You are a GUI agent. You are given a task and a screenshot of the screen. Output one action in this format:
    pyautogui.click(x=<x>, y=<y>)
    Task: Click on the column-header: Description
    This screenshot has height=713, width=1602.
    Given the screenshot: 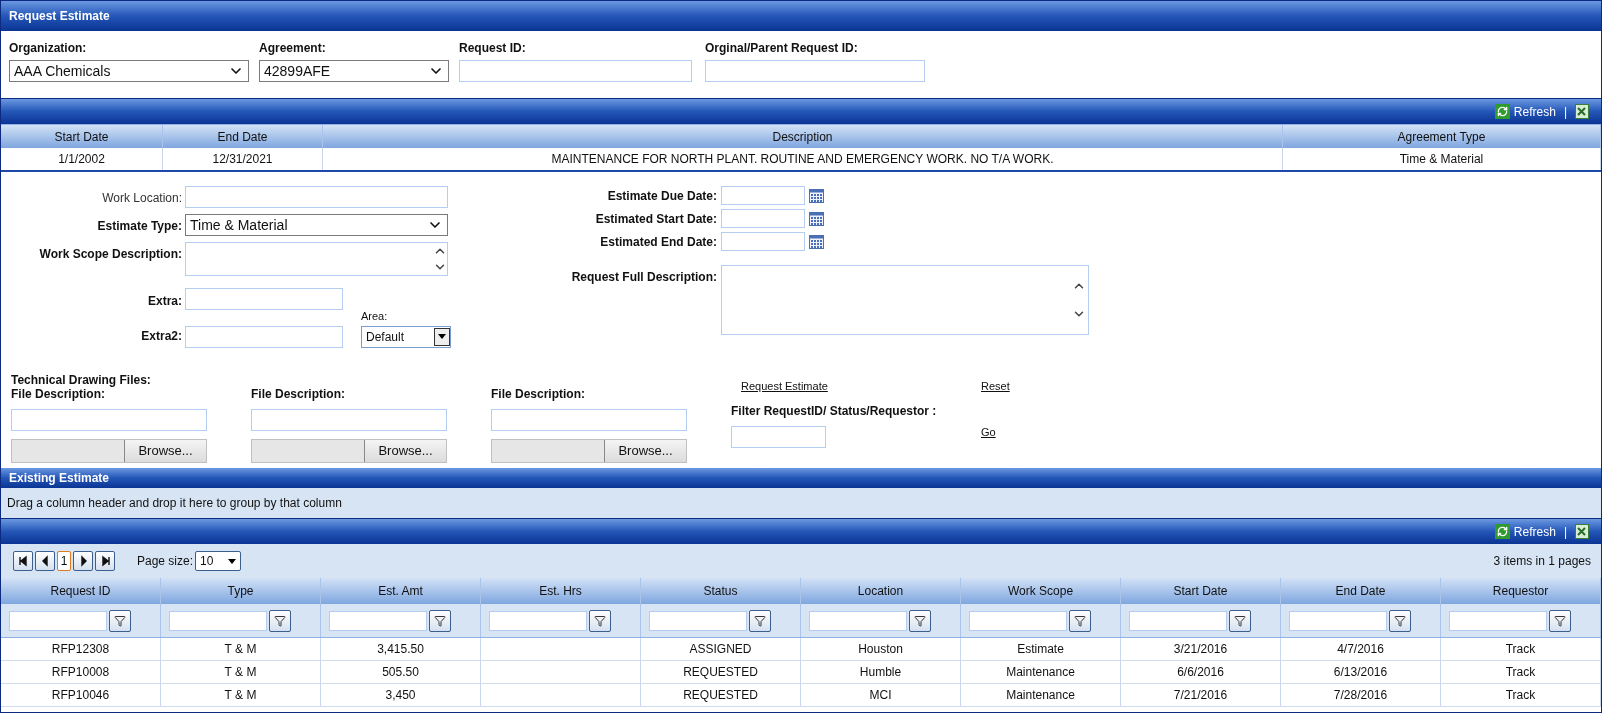 What is the action you would take?
    pyautogui.click(x=803, y=136)
    